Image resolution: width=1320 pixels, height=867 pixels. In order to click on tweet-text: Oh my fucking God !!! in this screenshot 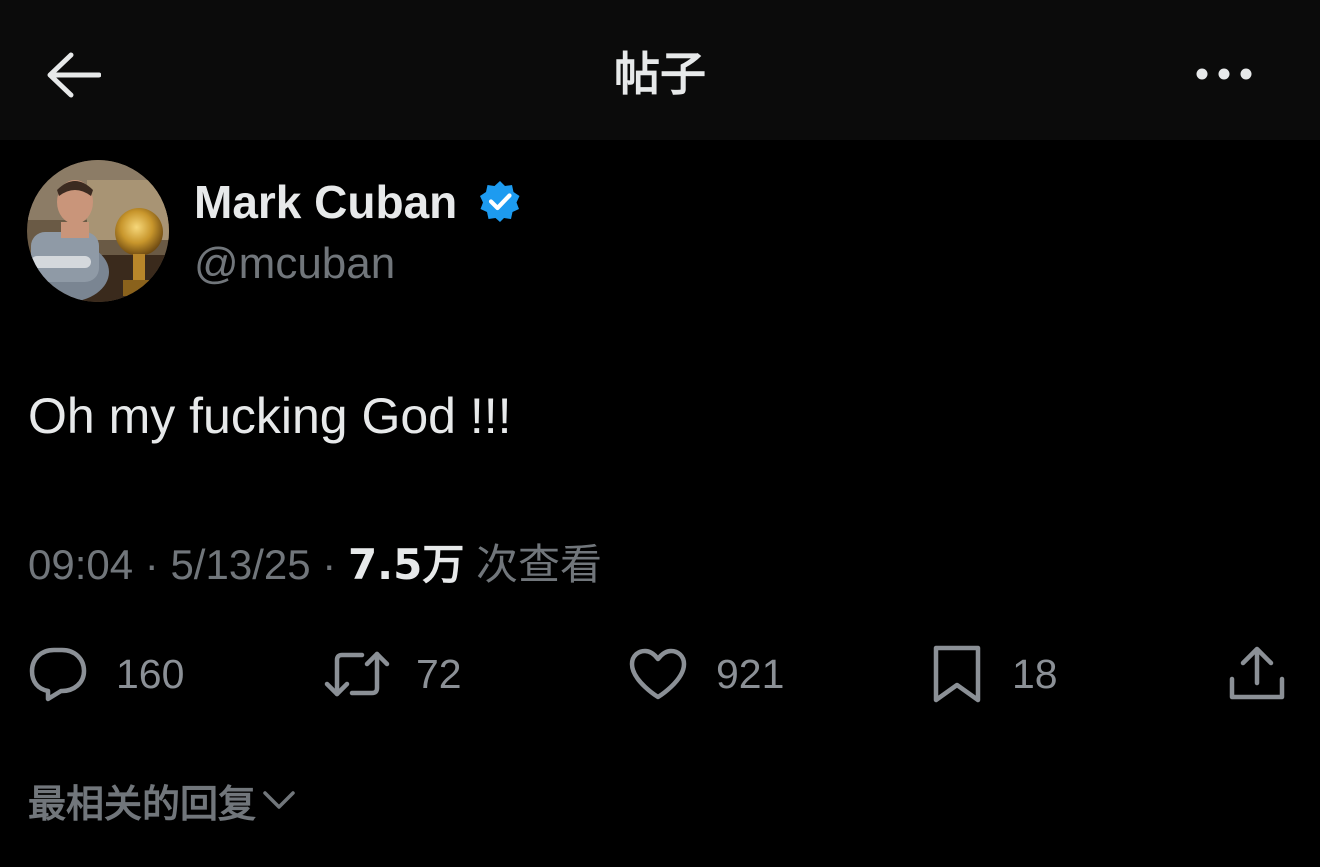, I will do `click(270, 416)`.